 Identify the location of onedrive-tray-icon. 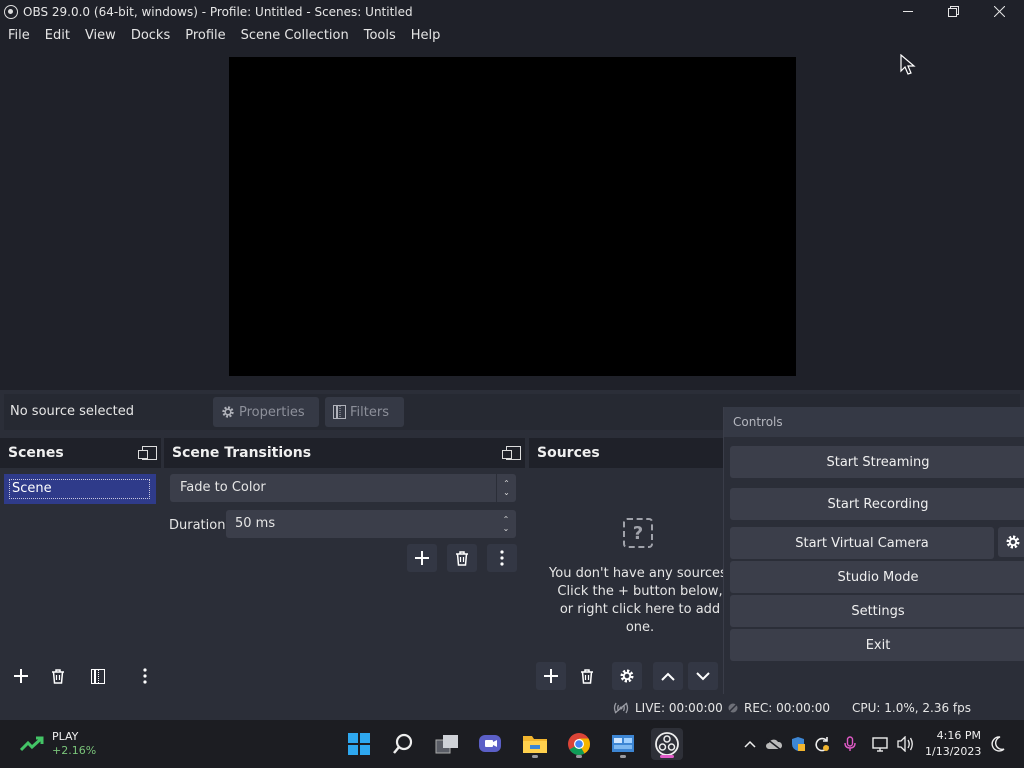
(774, 744).